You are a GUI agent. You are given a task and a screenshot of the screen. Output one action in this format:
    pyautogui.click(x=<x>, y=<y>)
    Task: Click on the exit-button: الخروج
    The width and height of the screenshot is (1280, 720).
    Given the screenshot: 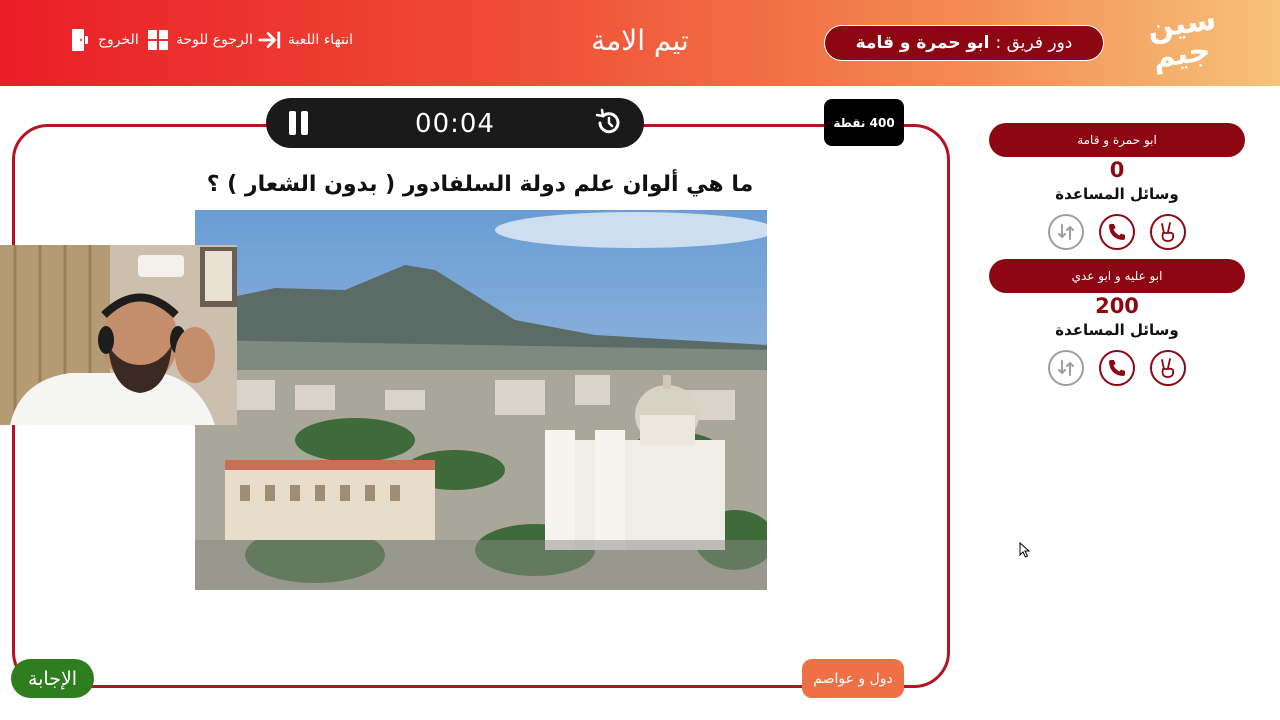 What is the action you would take?
    pyautogui.click(x=103, y=40)
    